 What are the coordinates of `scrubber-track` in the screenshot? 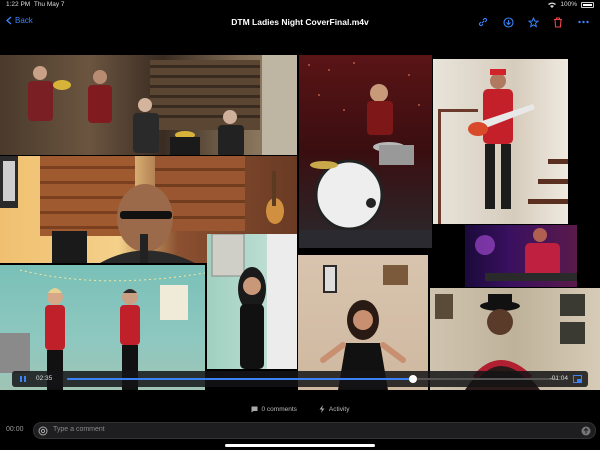 It's located at (312, 379).